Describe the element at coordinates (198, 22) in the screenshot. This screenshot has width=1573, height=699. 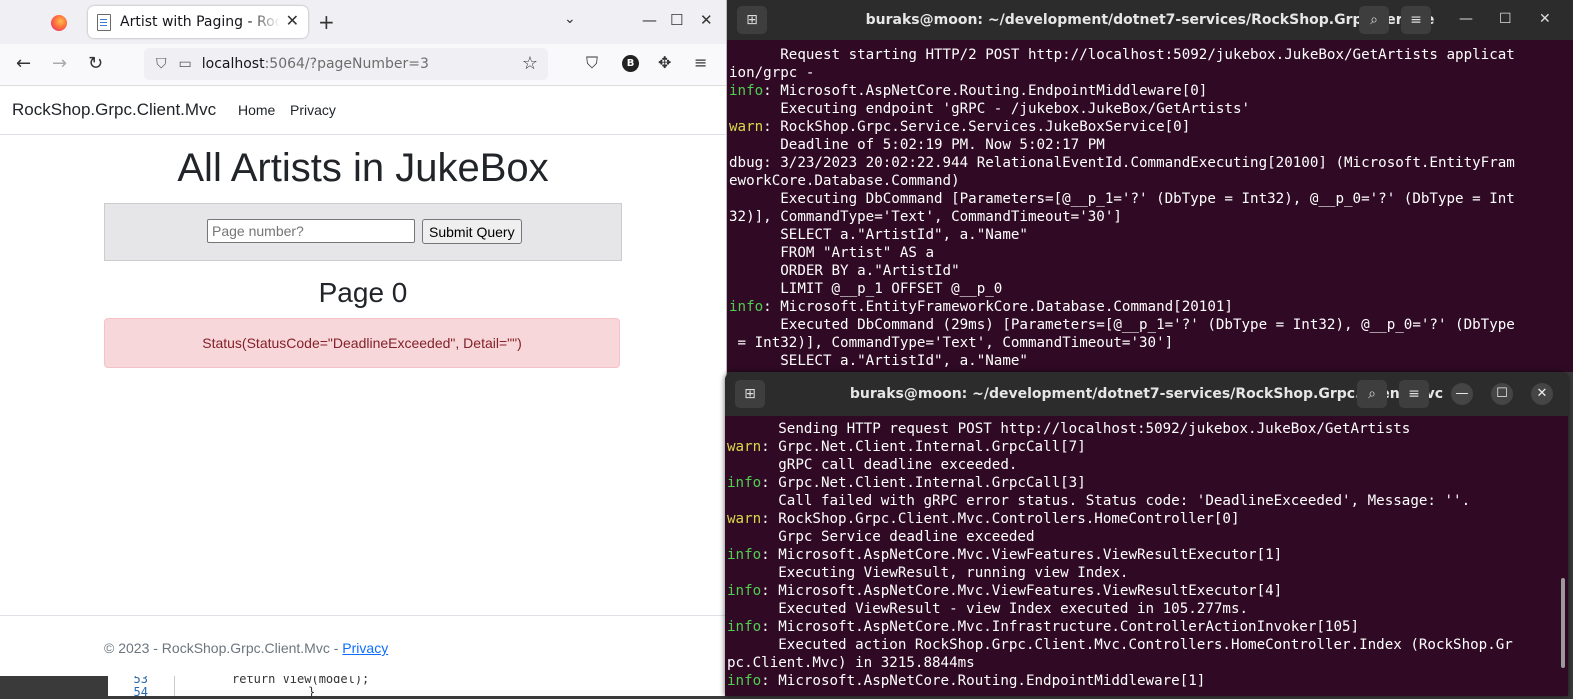
I see `tab-artist-paging: Artist with Paging - RockShop ✕` at that location.